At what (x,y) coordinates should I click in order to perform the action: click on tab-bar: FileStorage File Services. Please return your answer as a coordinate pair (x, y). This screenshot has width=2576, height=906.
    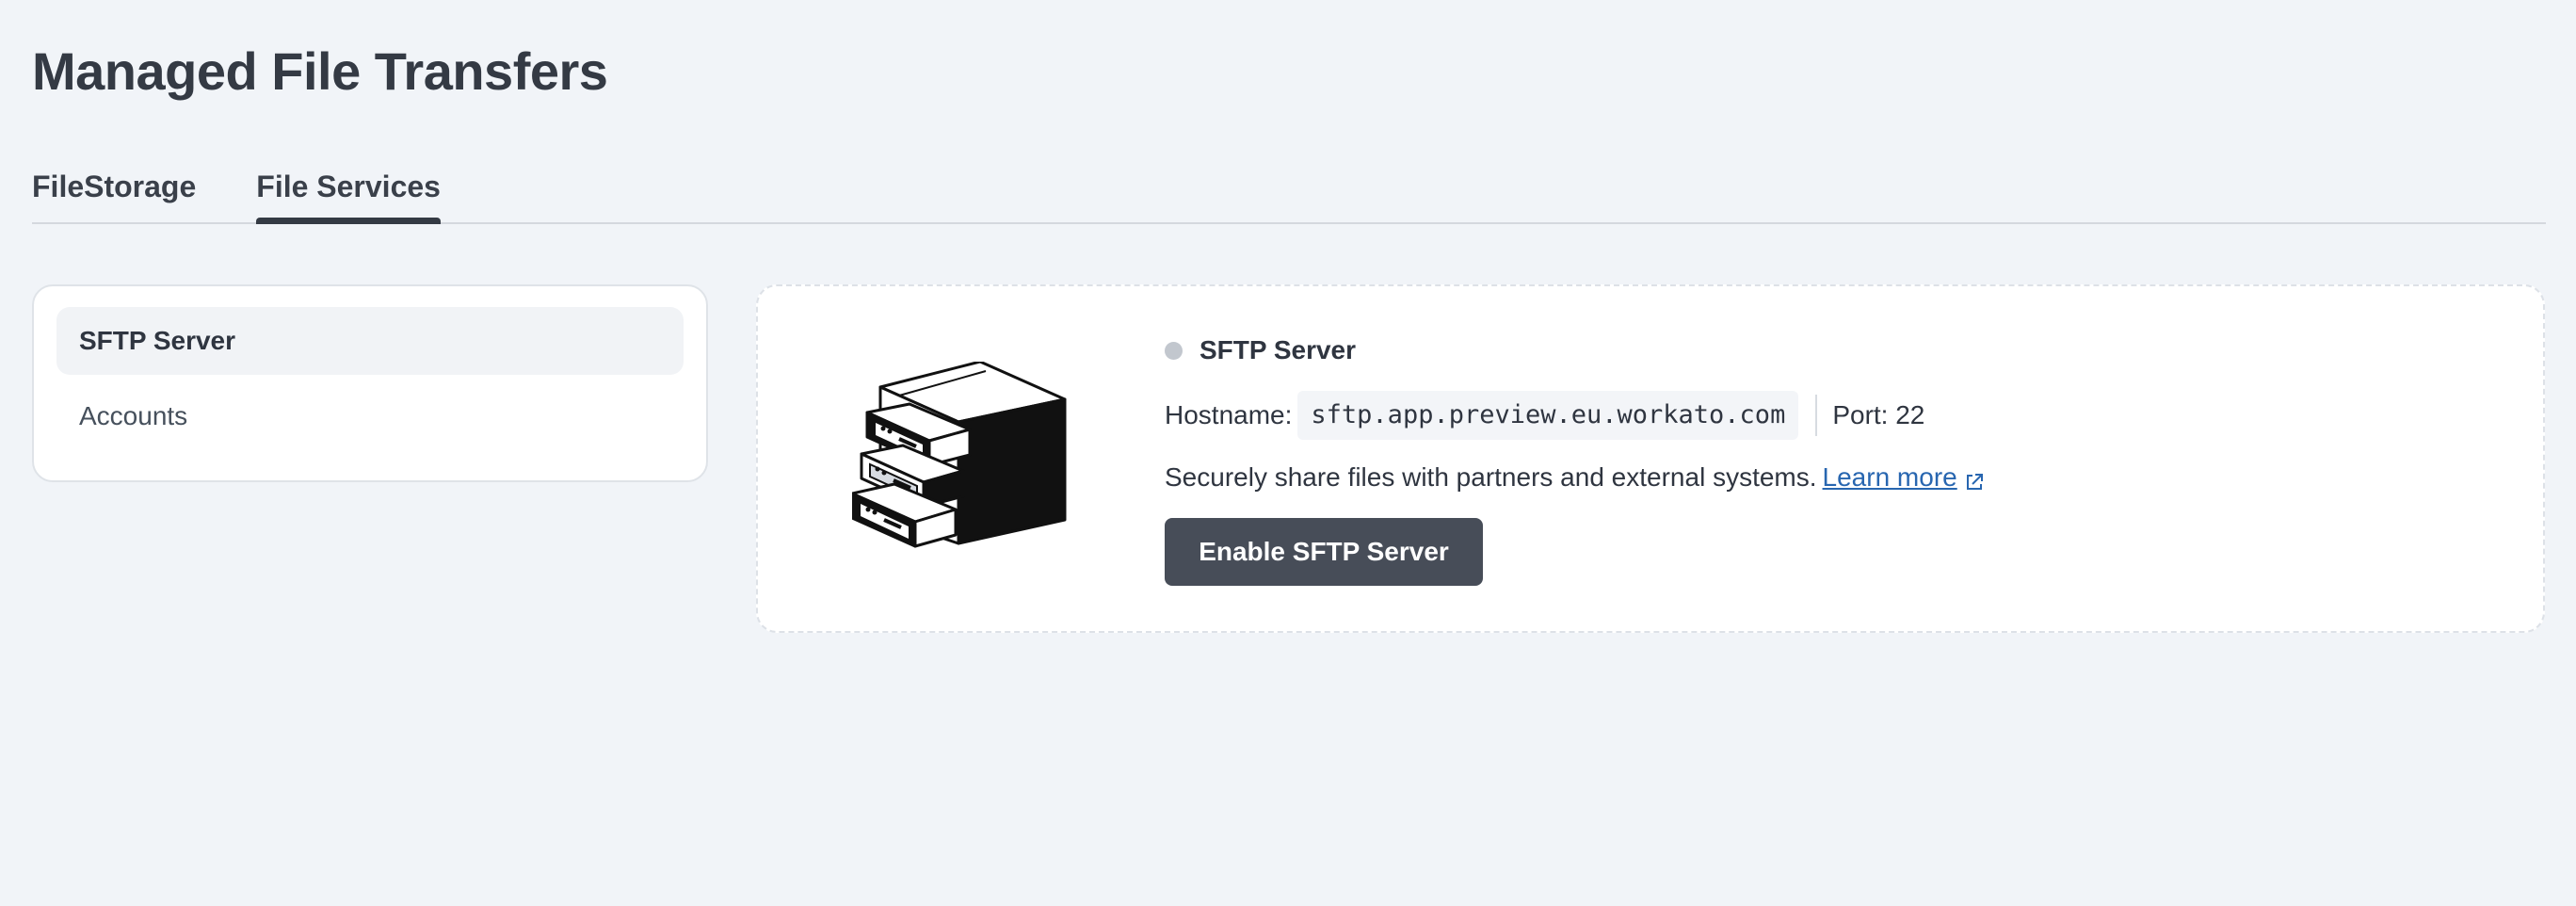
    Looking at the image, I should click on (1289, 192).